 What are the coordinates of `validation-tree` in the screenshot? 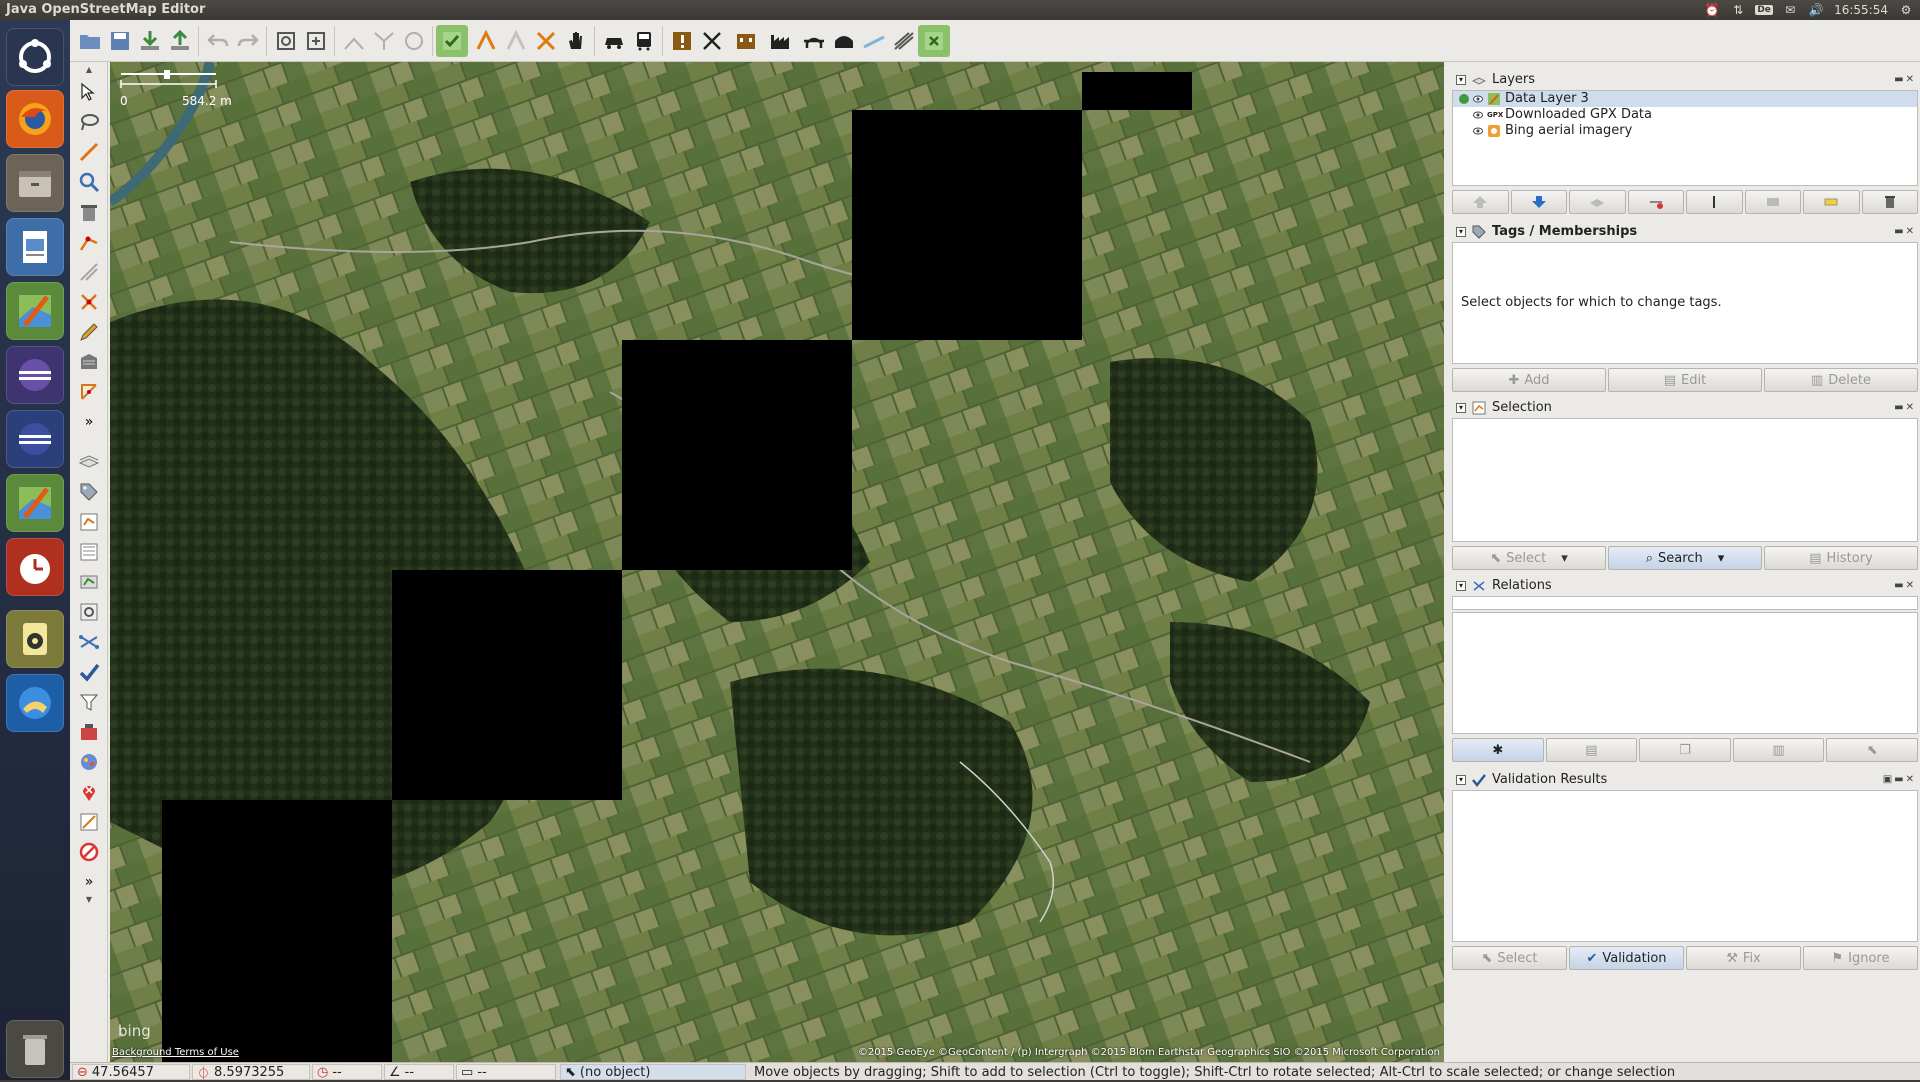 It's located at (1685, 866).